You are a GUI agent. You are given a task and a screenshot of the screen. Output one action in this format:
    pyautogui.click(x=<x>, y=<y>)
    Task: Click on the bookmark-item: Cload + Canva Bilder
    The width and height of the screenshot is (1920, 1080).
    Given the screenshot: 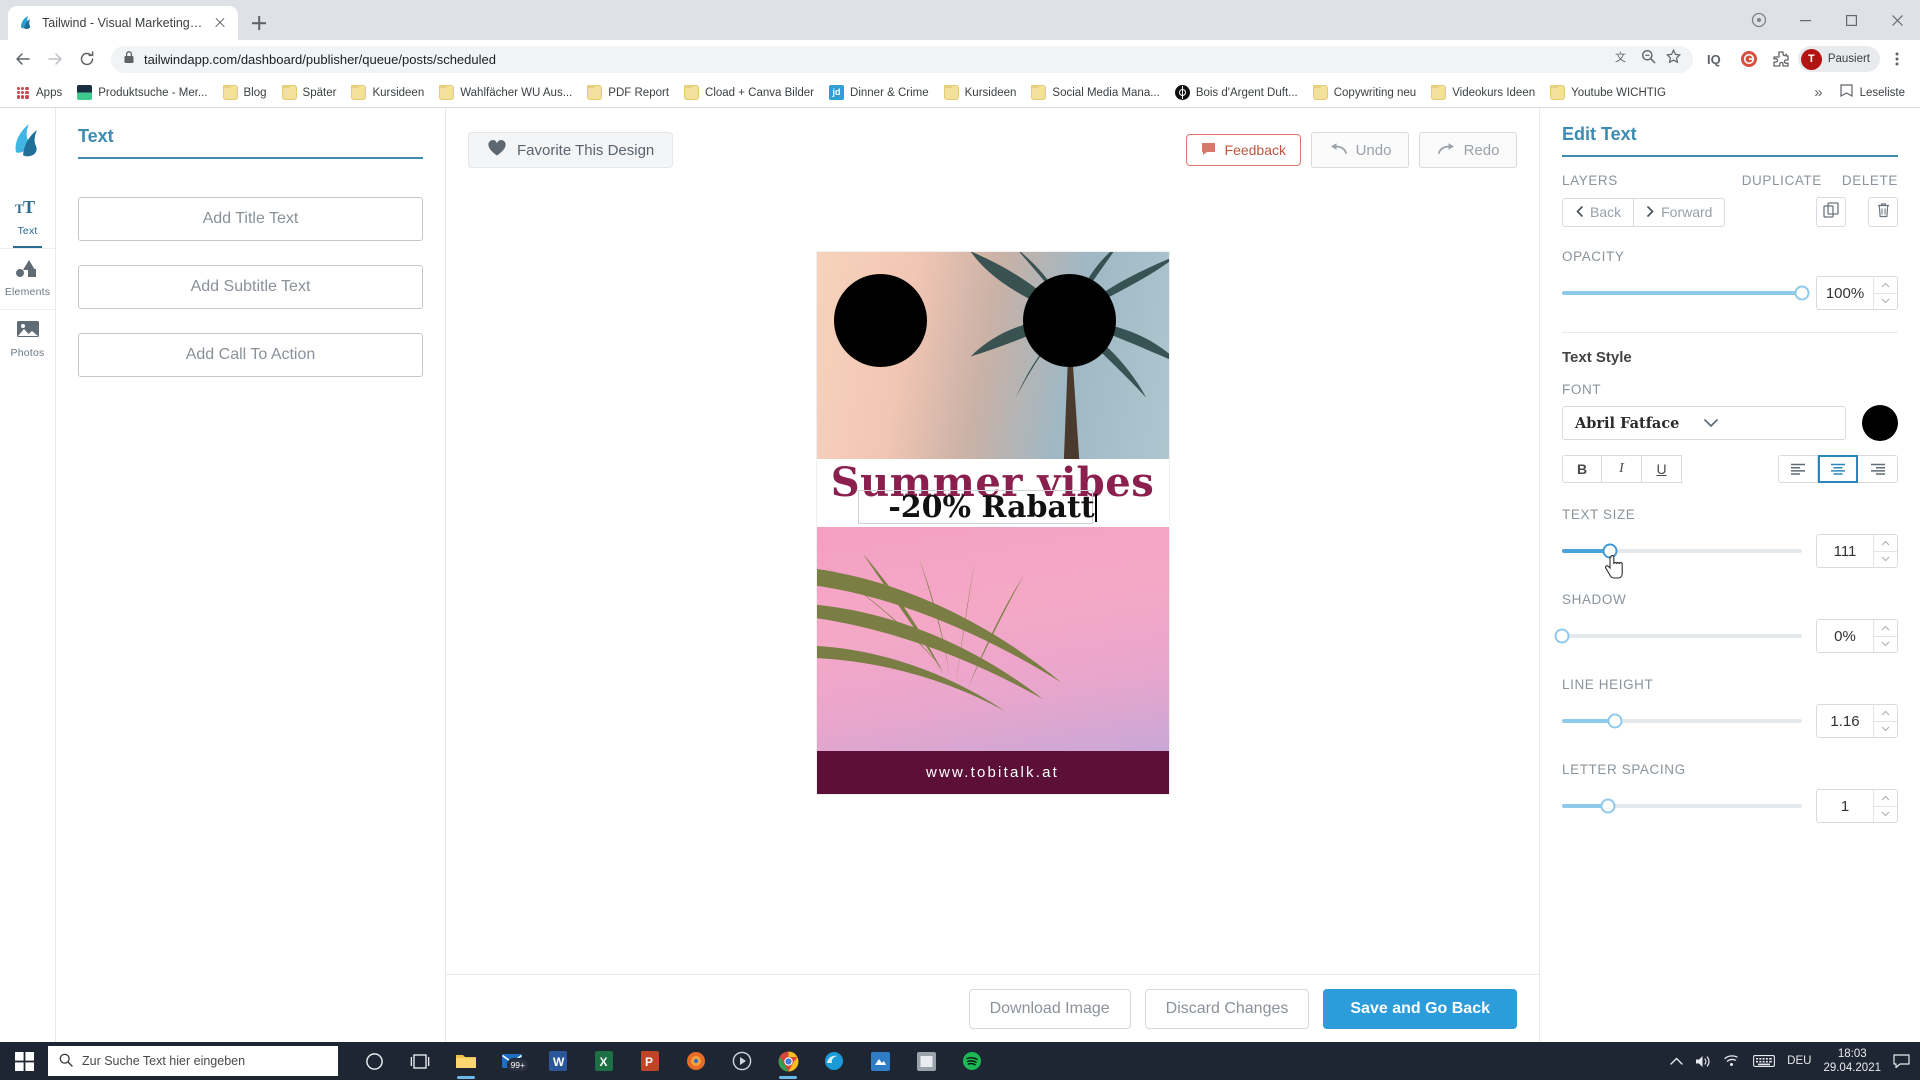 What is the action you would take?
    pyautogui.click(x=749, y=92)
    